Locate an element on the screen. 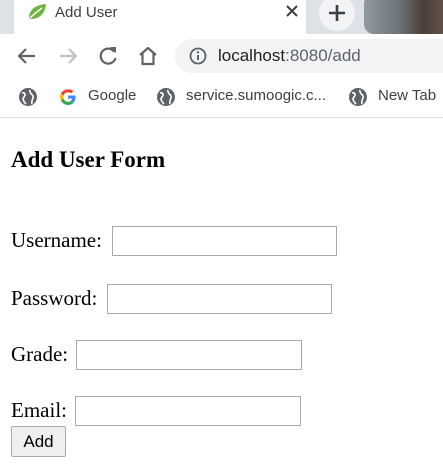 Image resolution: width=443 pixels, height=468 pixels. username-label: Username: is located at coordinates (56, 240).